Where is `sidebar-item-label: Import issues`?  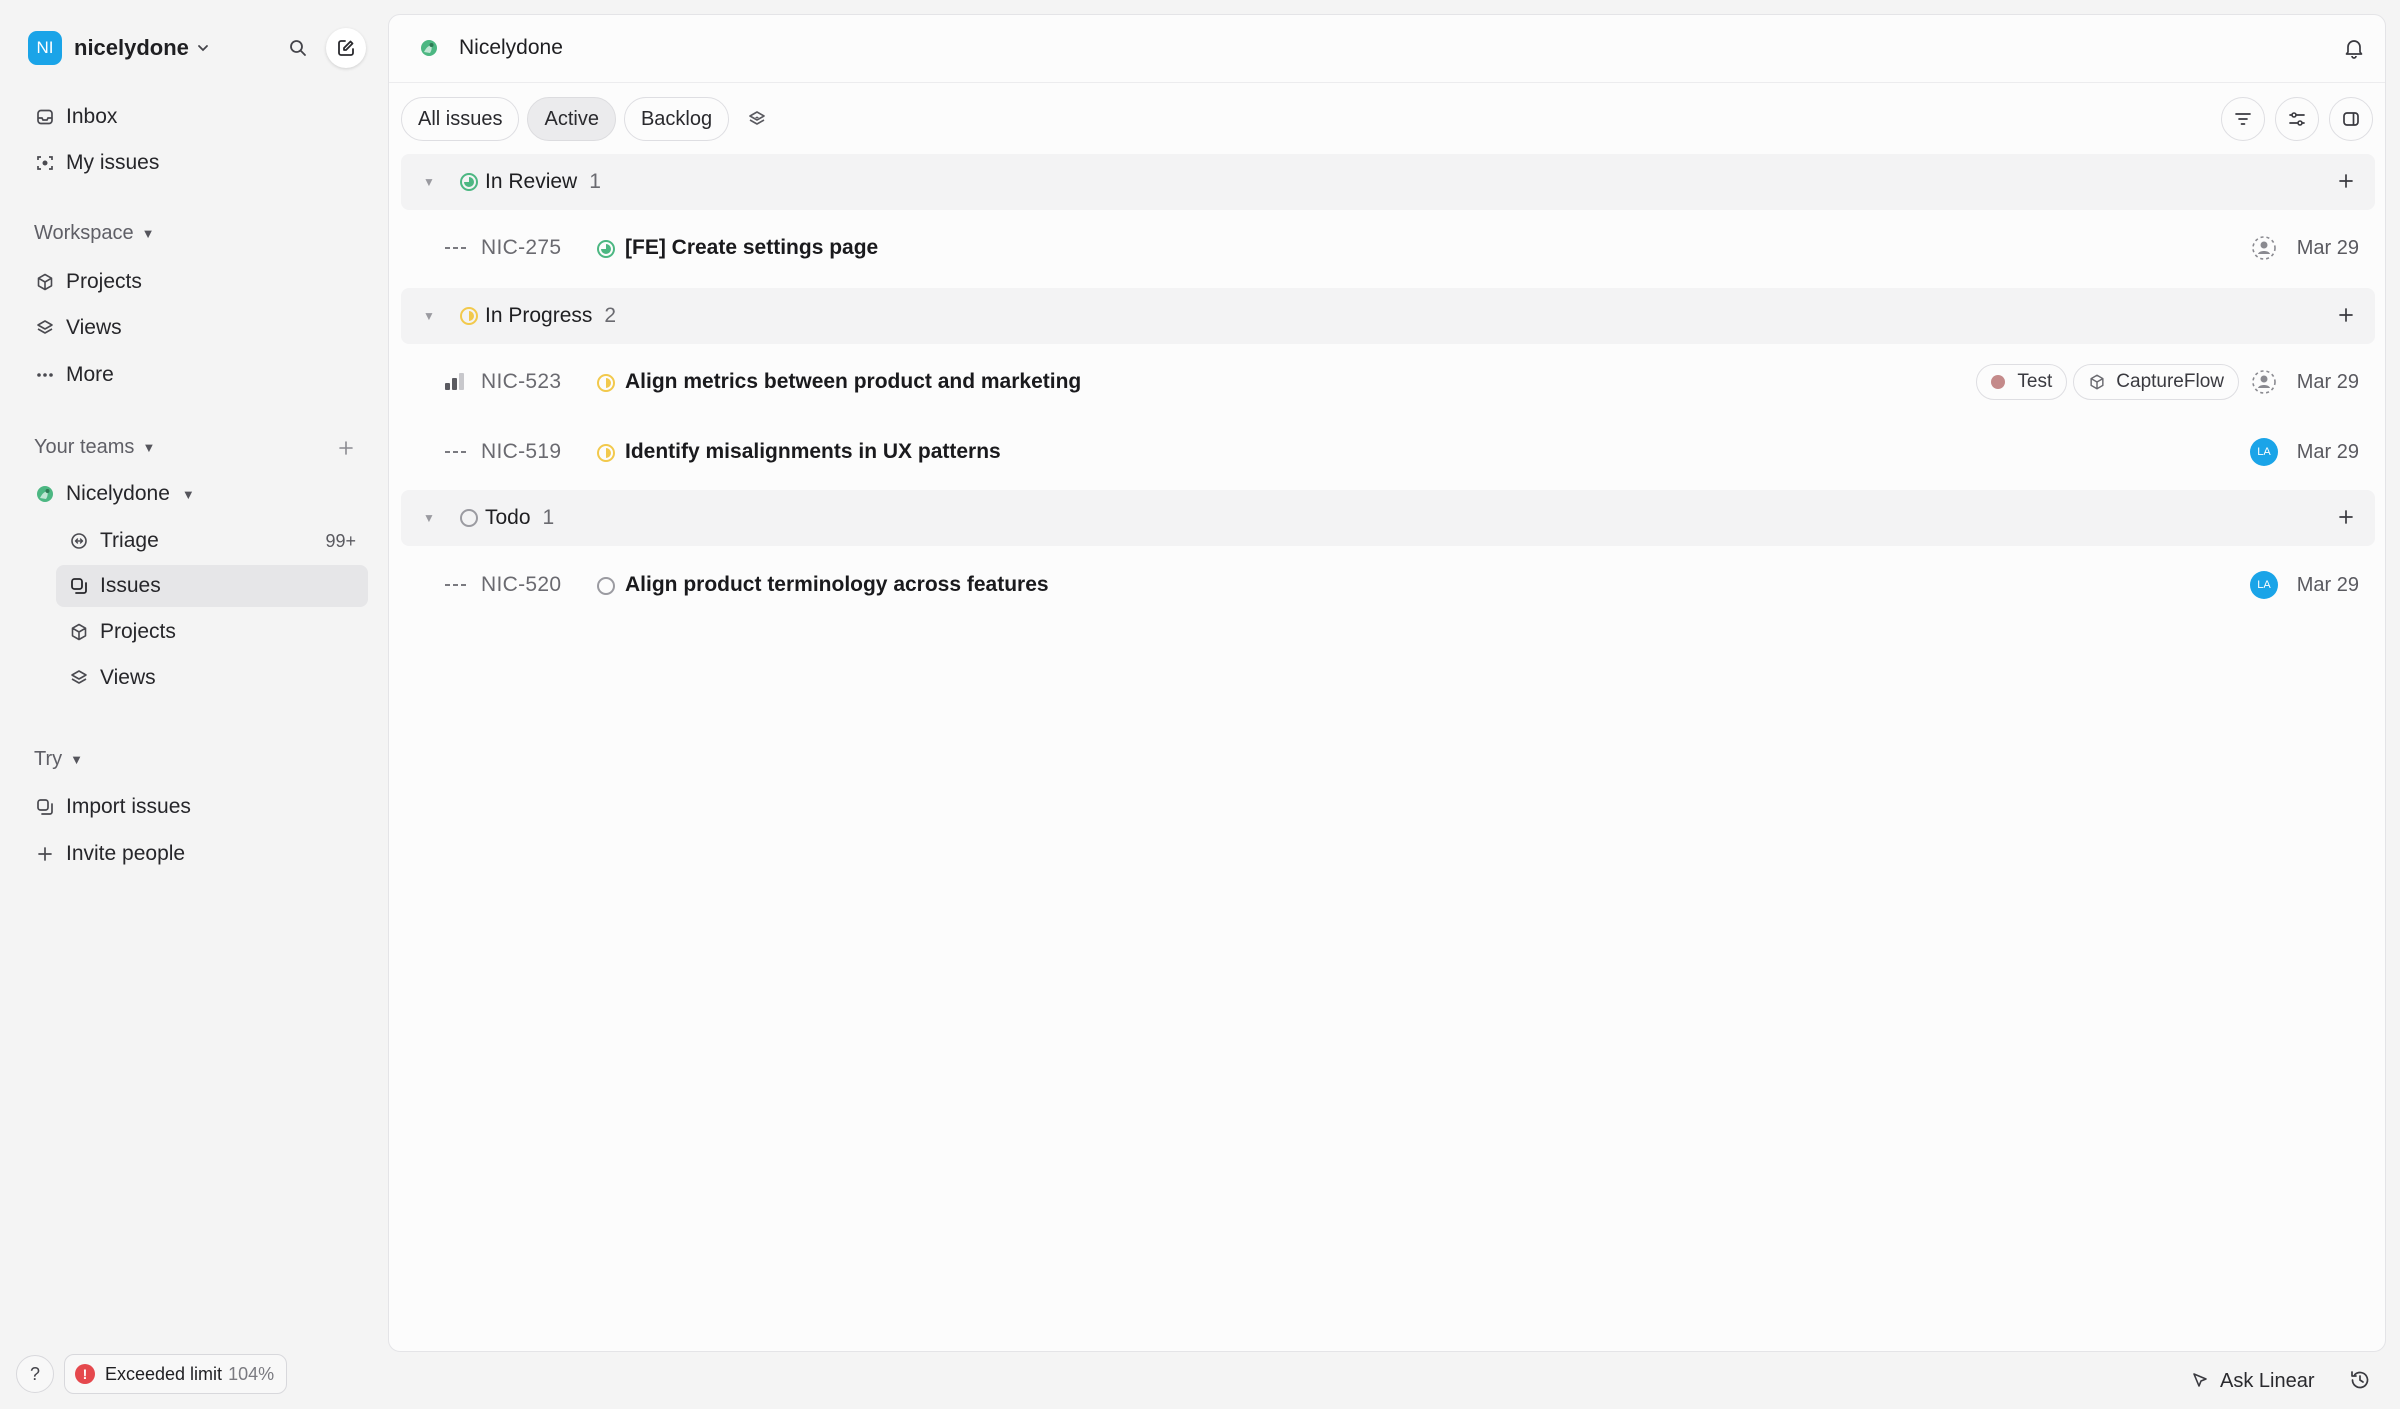
sidebar-item-label: Import issues is located at coordinates (128, 806).